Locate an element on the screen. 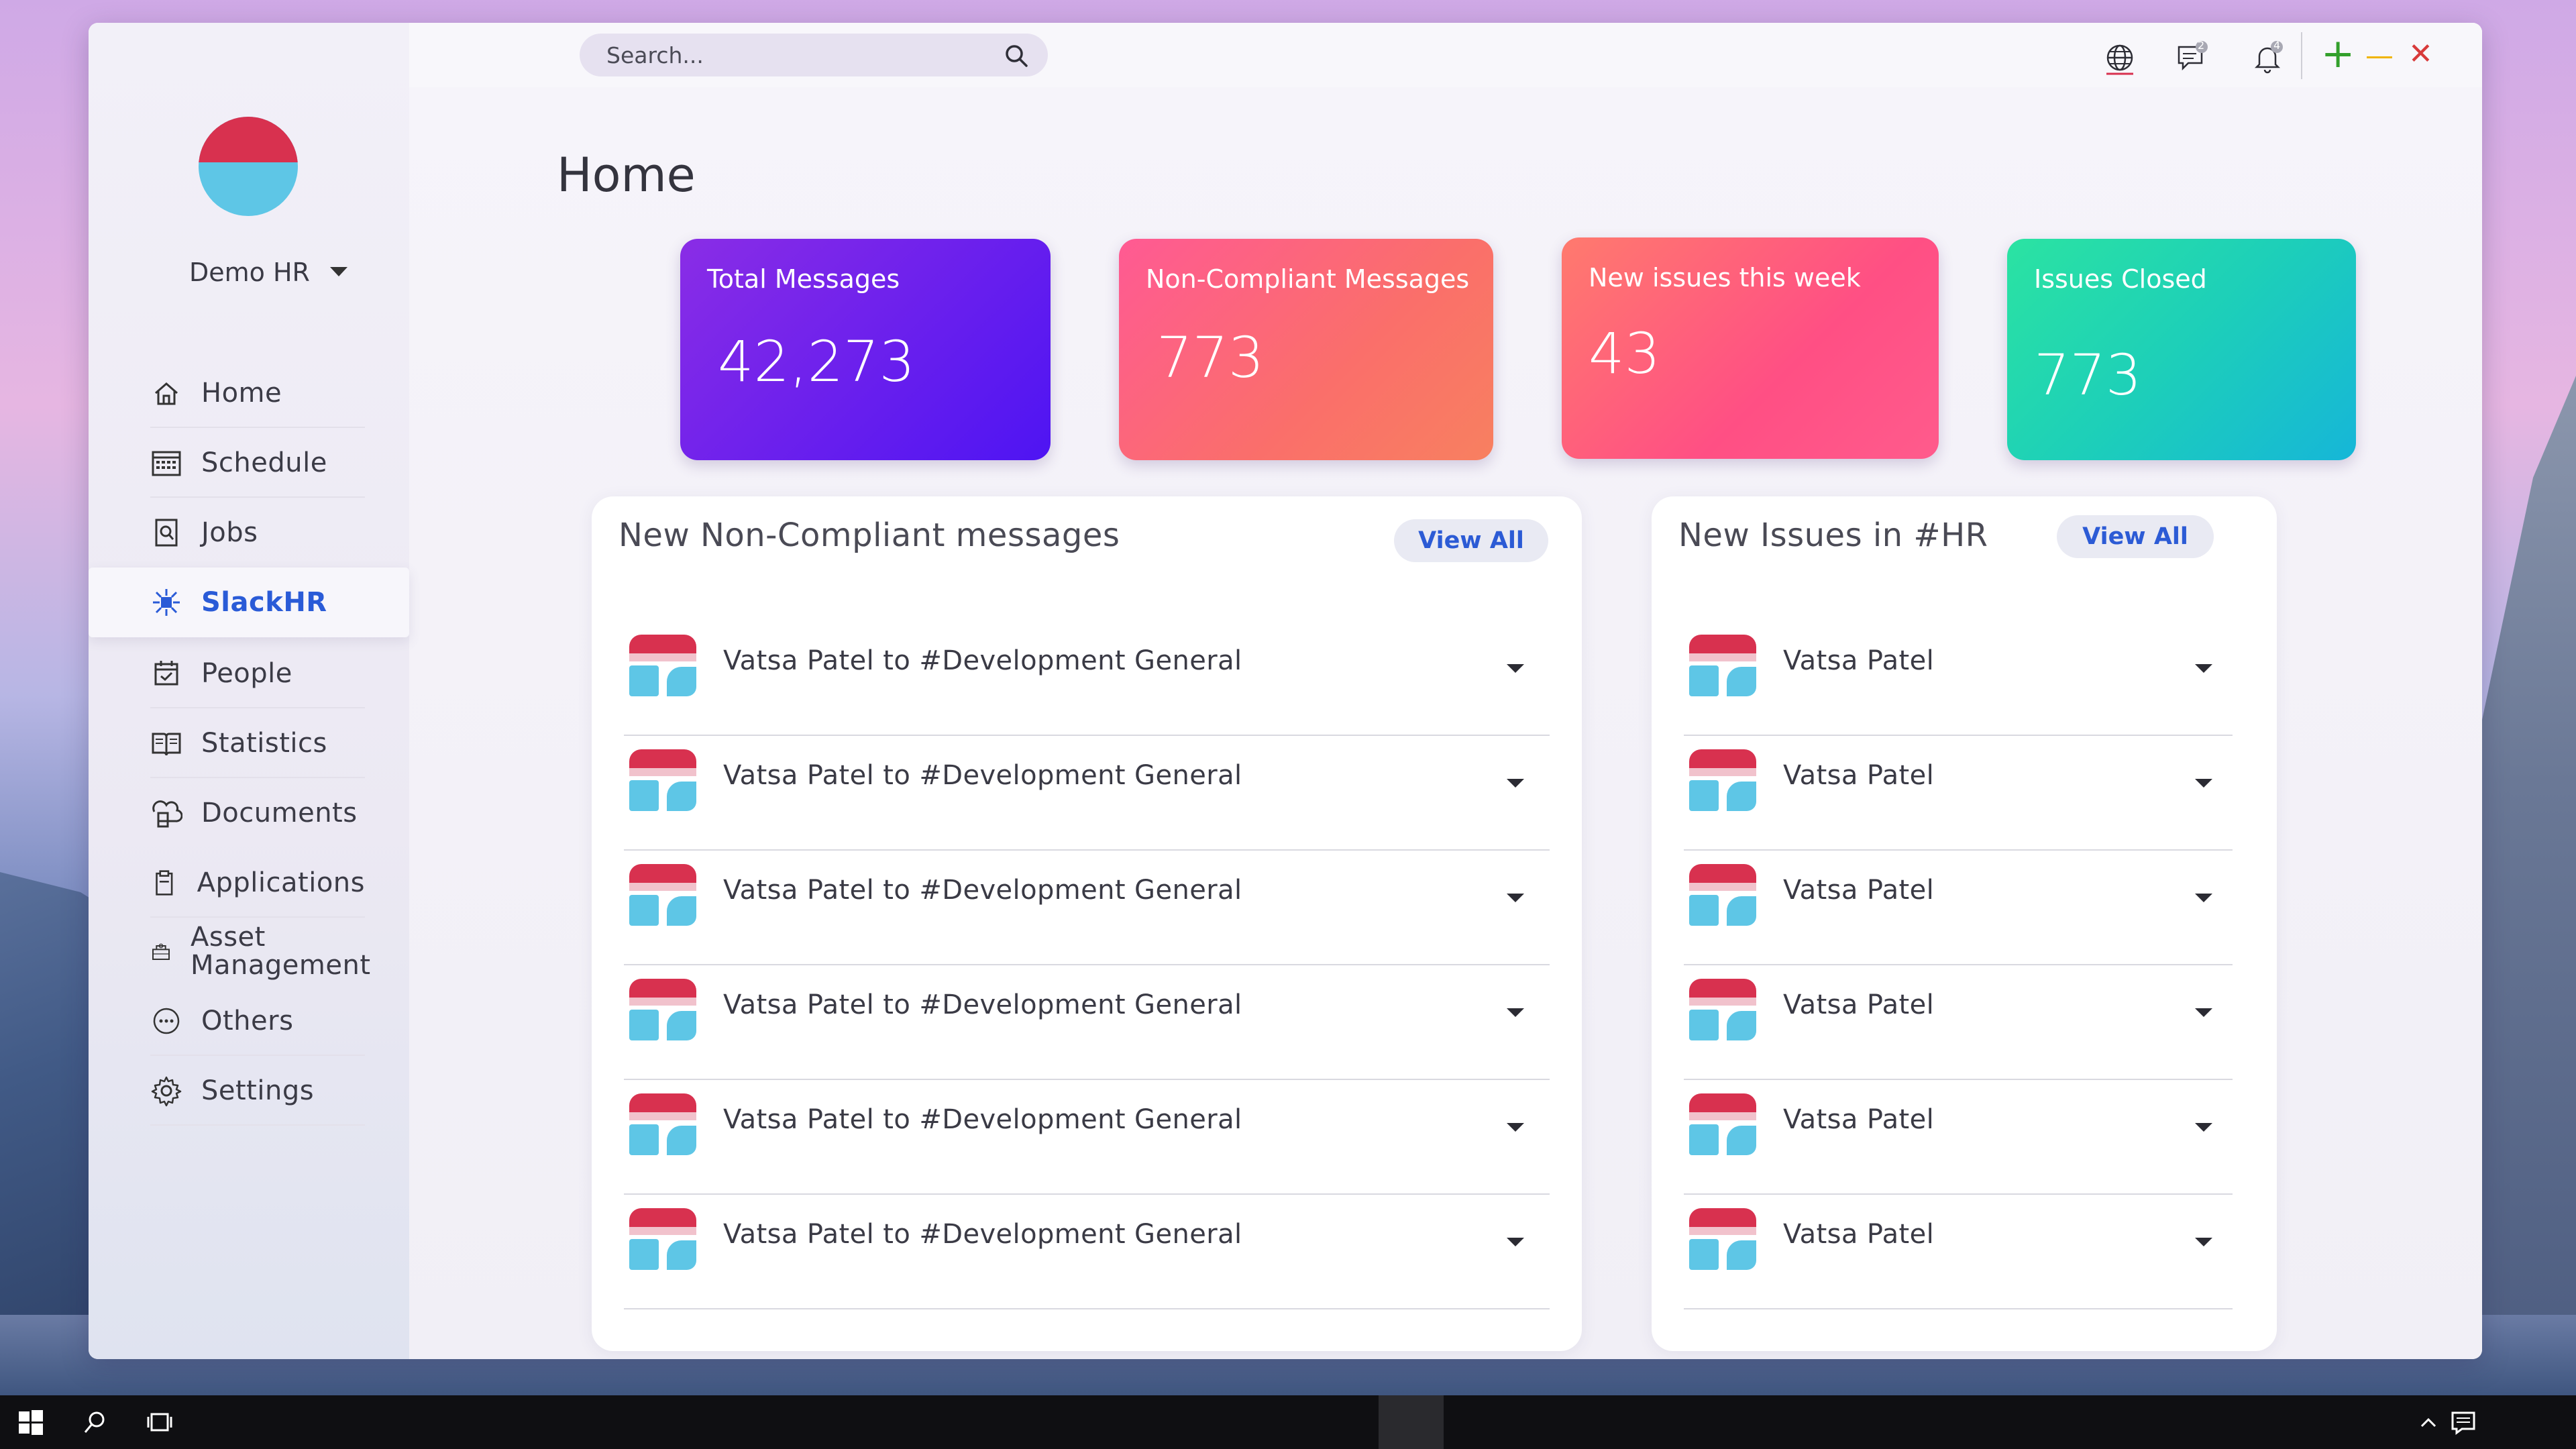 Image resolution: width=2576 pixels, height=1449 pixels. stat-value: 43 is located at coordinates (1624, 353).